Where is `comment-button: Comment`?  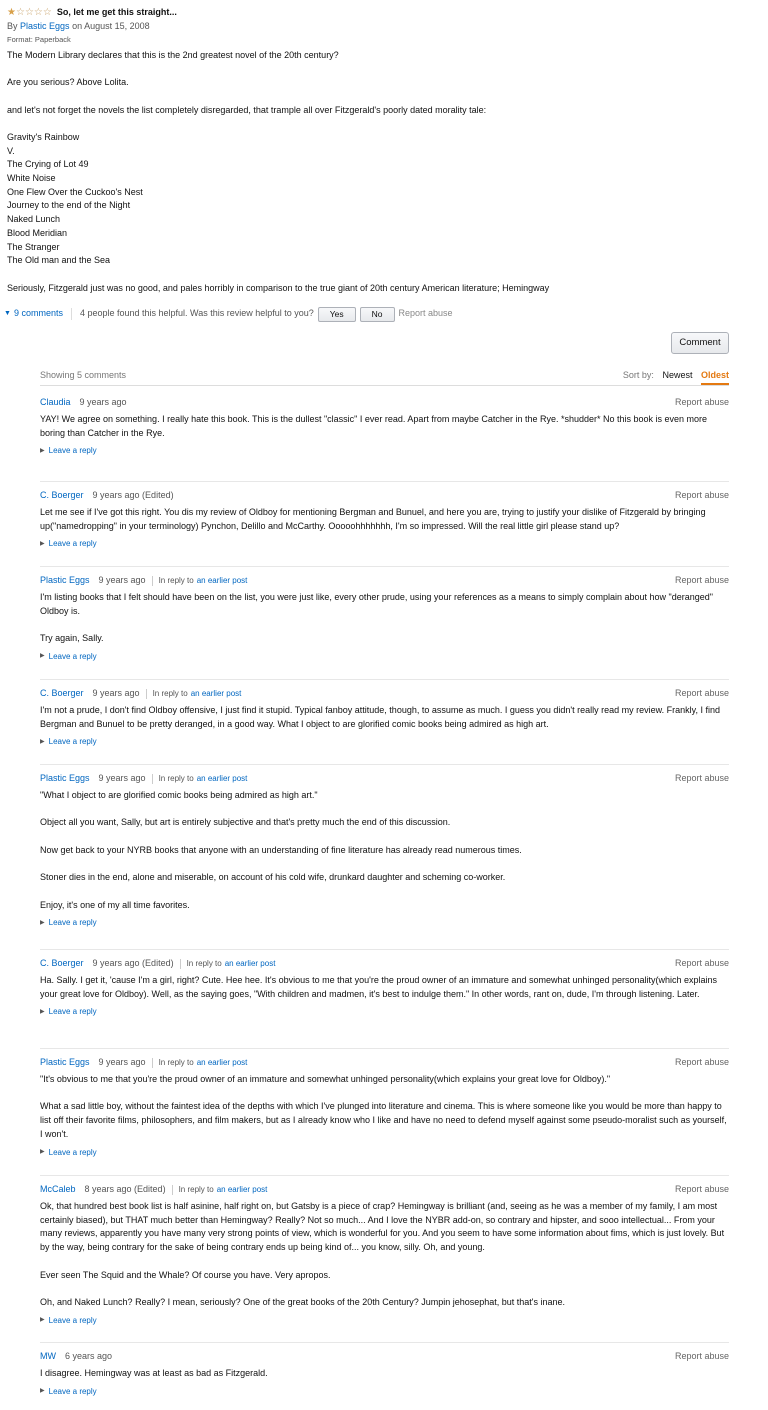 comment-button: Comment is located at coordinates (700, 343).